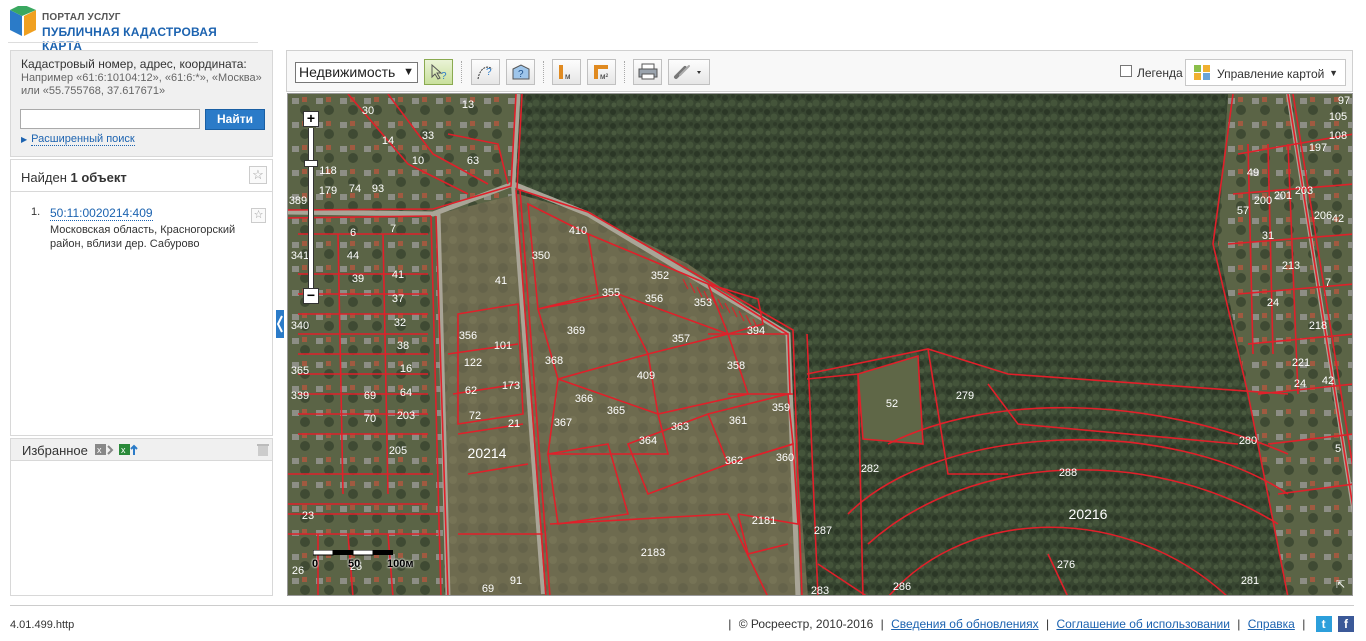 The height and width of the screenshot is (641, 1366). Describe the element at coordinates (520, 72) in the screenshot. I see `area-info-tool-button: ?` at that location.